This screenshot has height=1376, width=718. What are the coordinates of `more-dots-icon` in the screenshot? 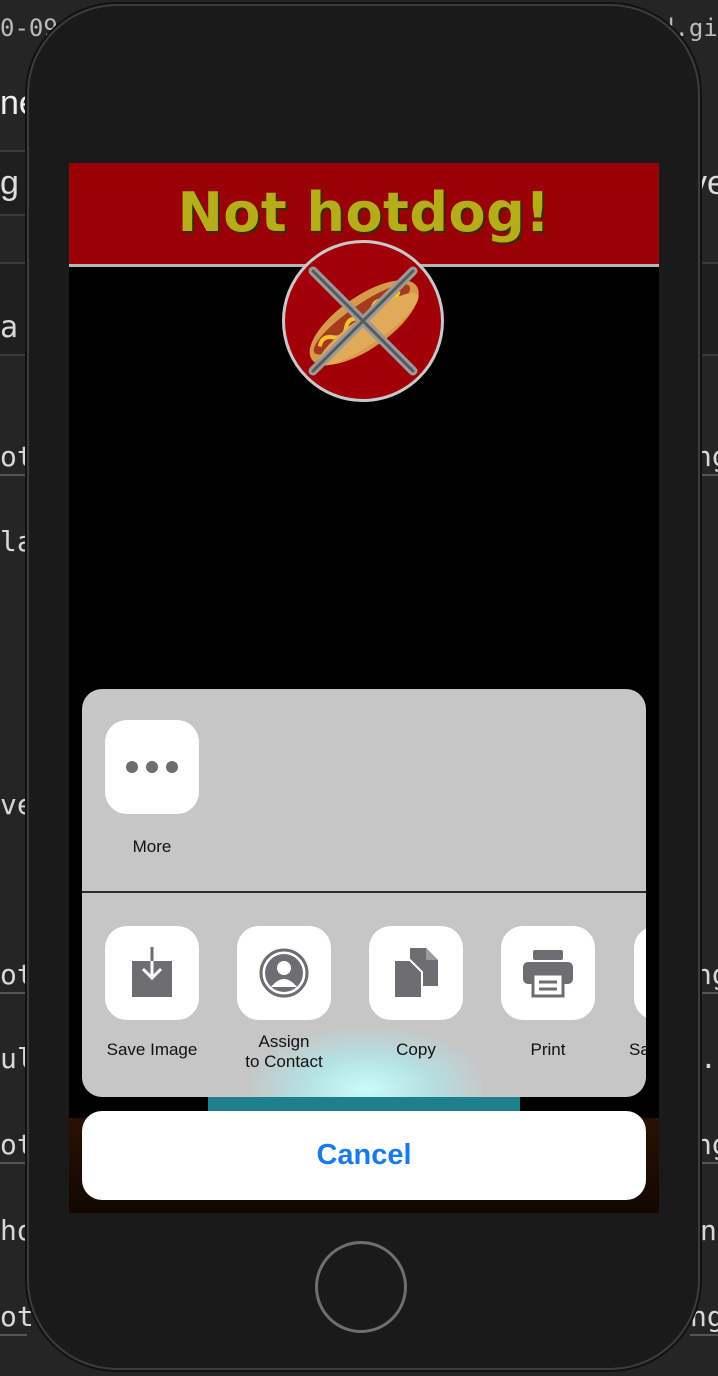 It's located at (152, 767).